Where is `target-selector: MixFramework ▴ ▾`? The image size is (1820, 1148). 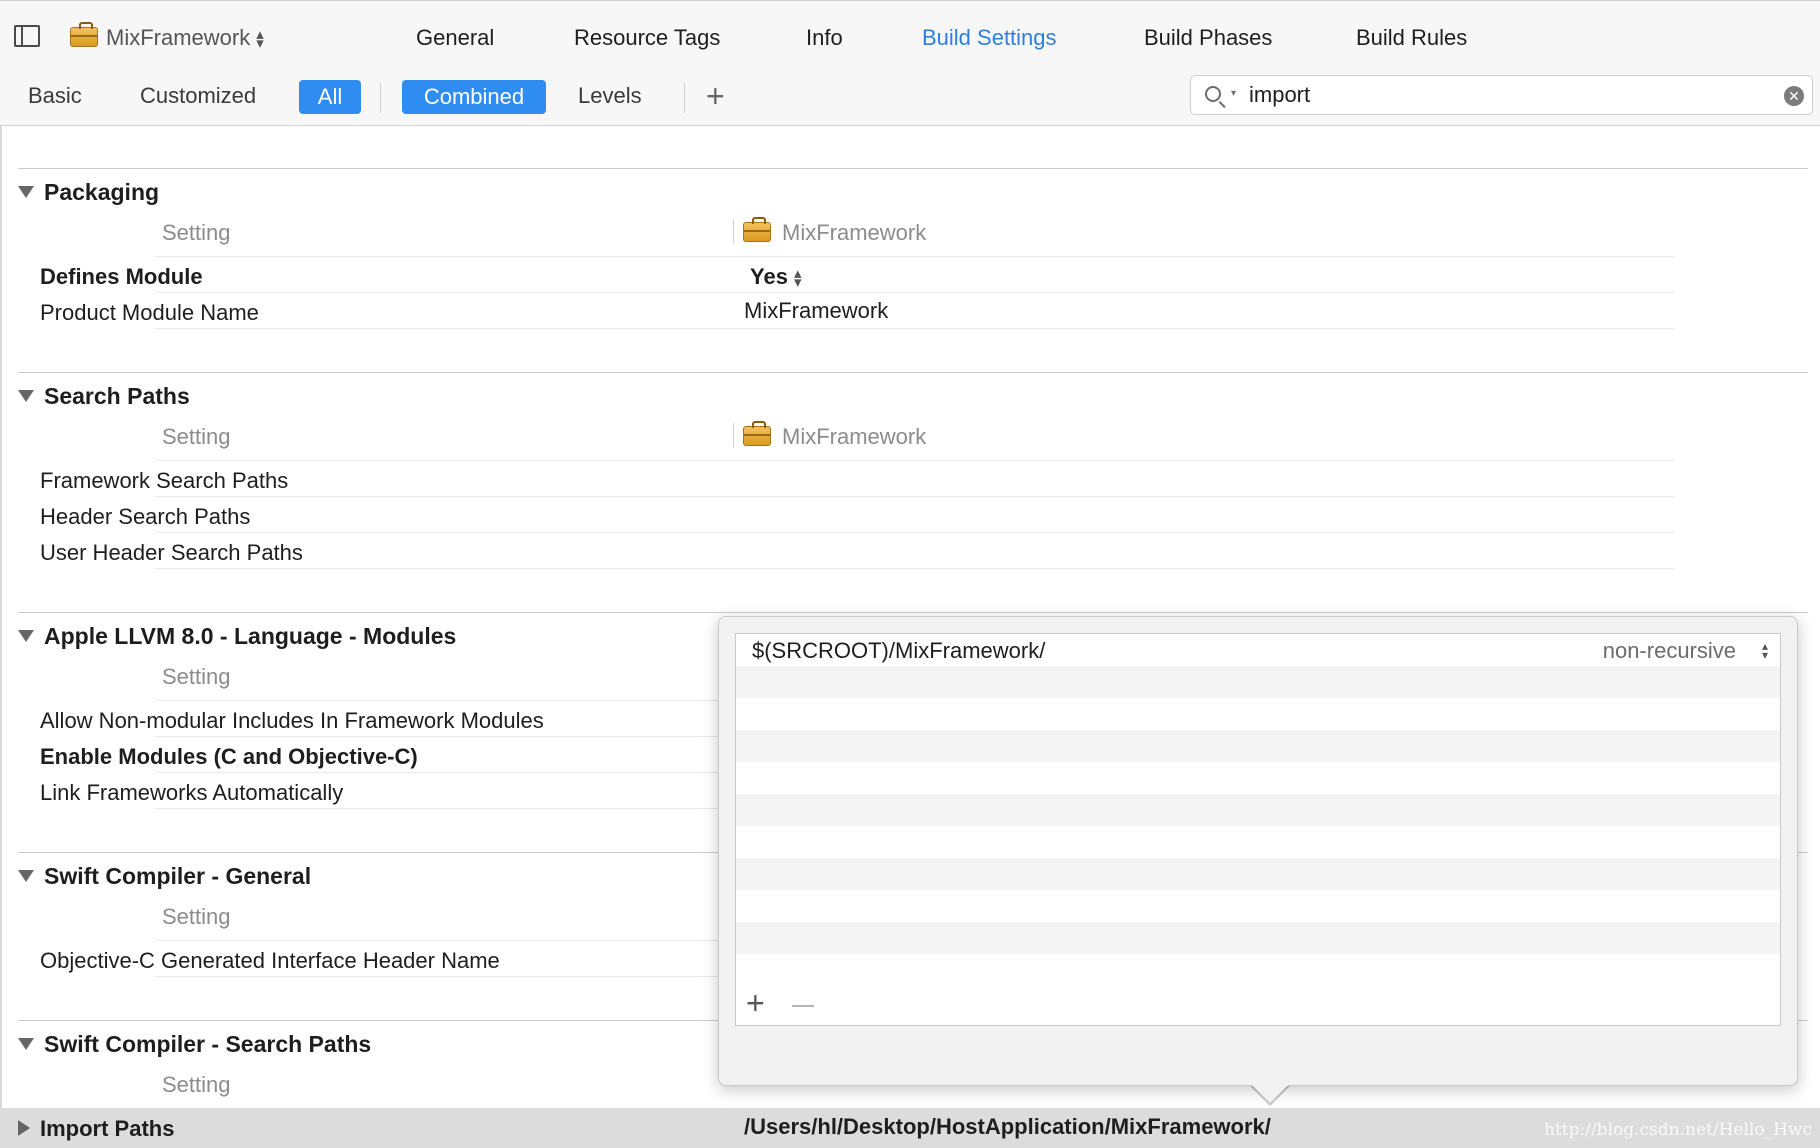
target-selector: MixFramework ▴ ▾ is located at coordinates (185, 38).